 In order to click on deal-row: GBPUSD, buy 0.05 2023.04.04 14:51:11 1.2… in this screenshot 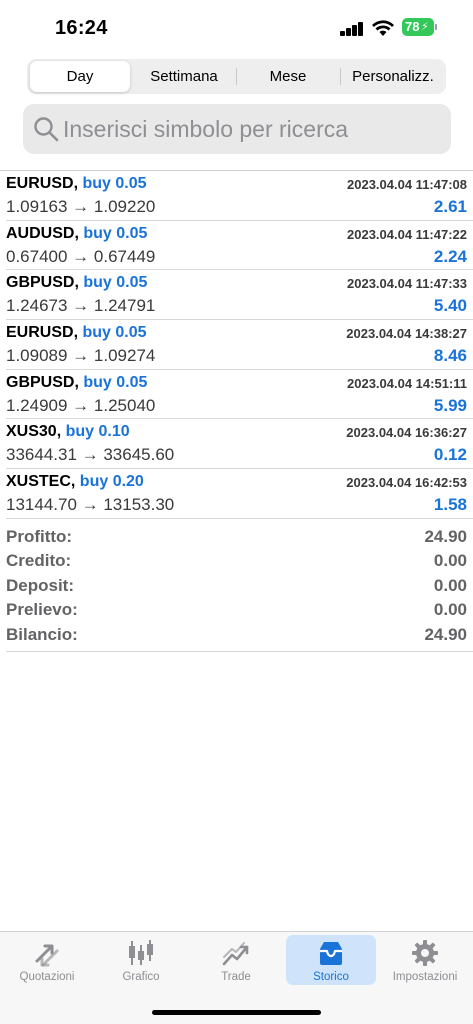, I will do `click(239, 395)`.